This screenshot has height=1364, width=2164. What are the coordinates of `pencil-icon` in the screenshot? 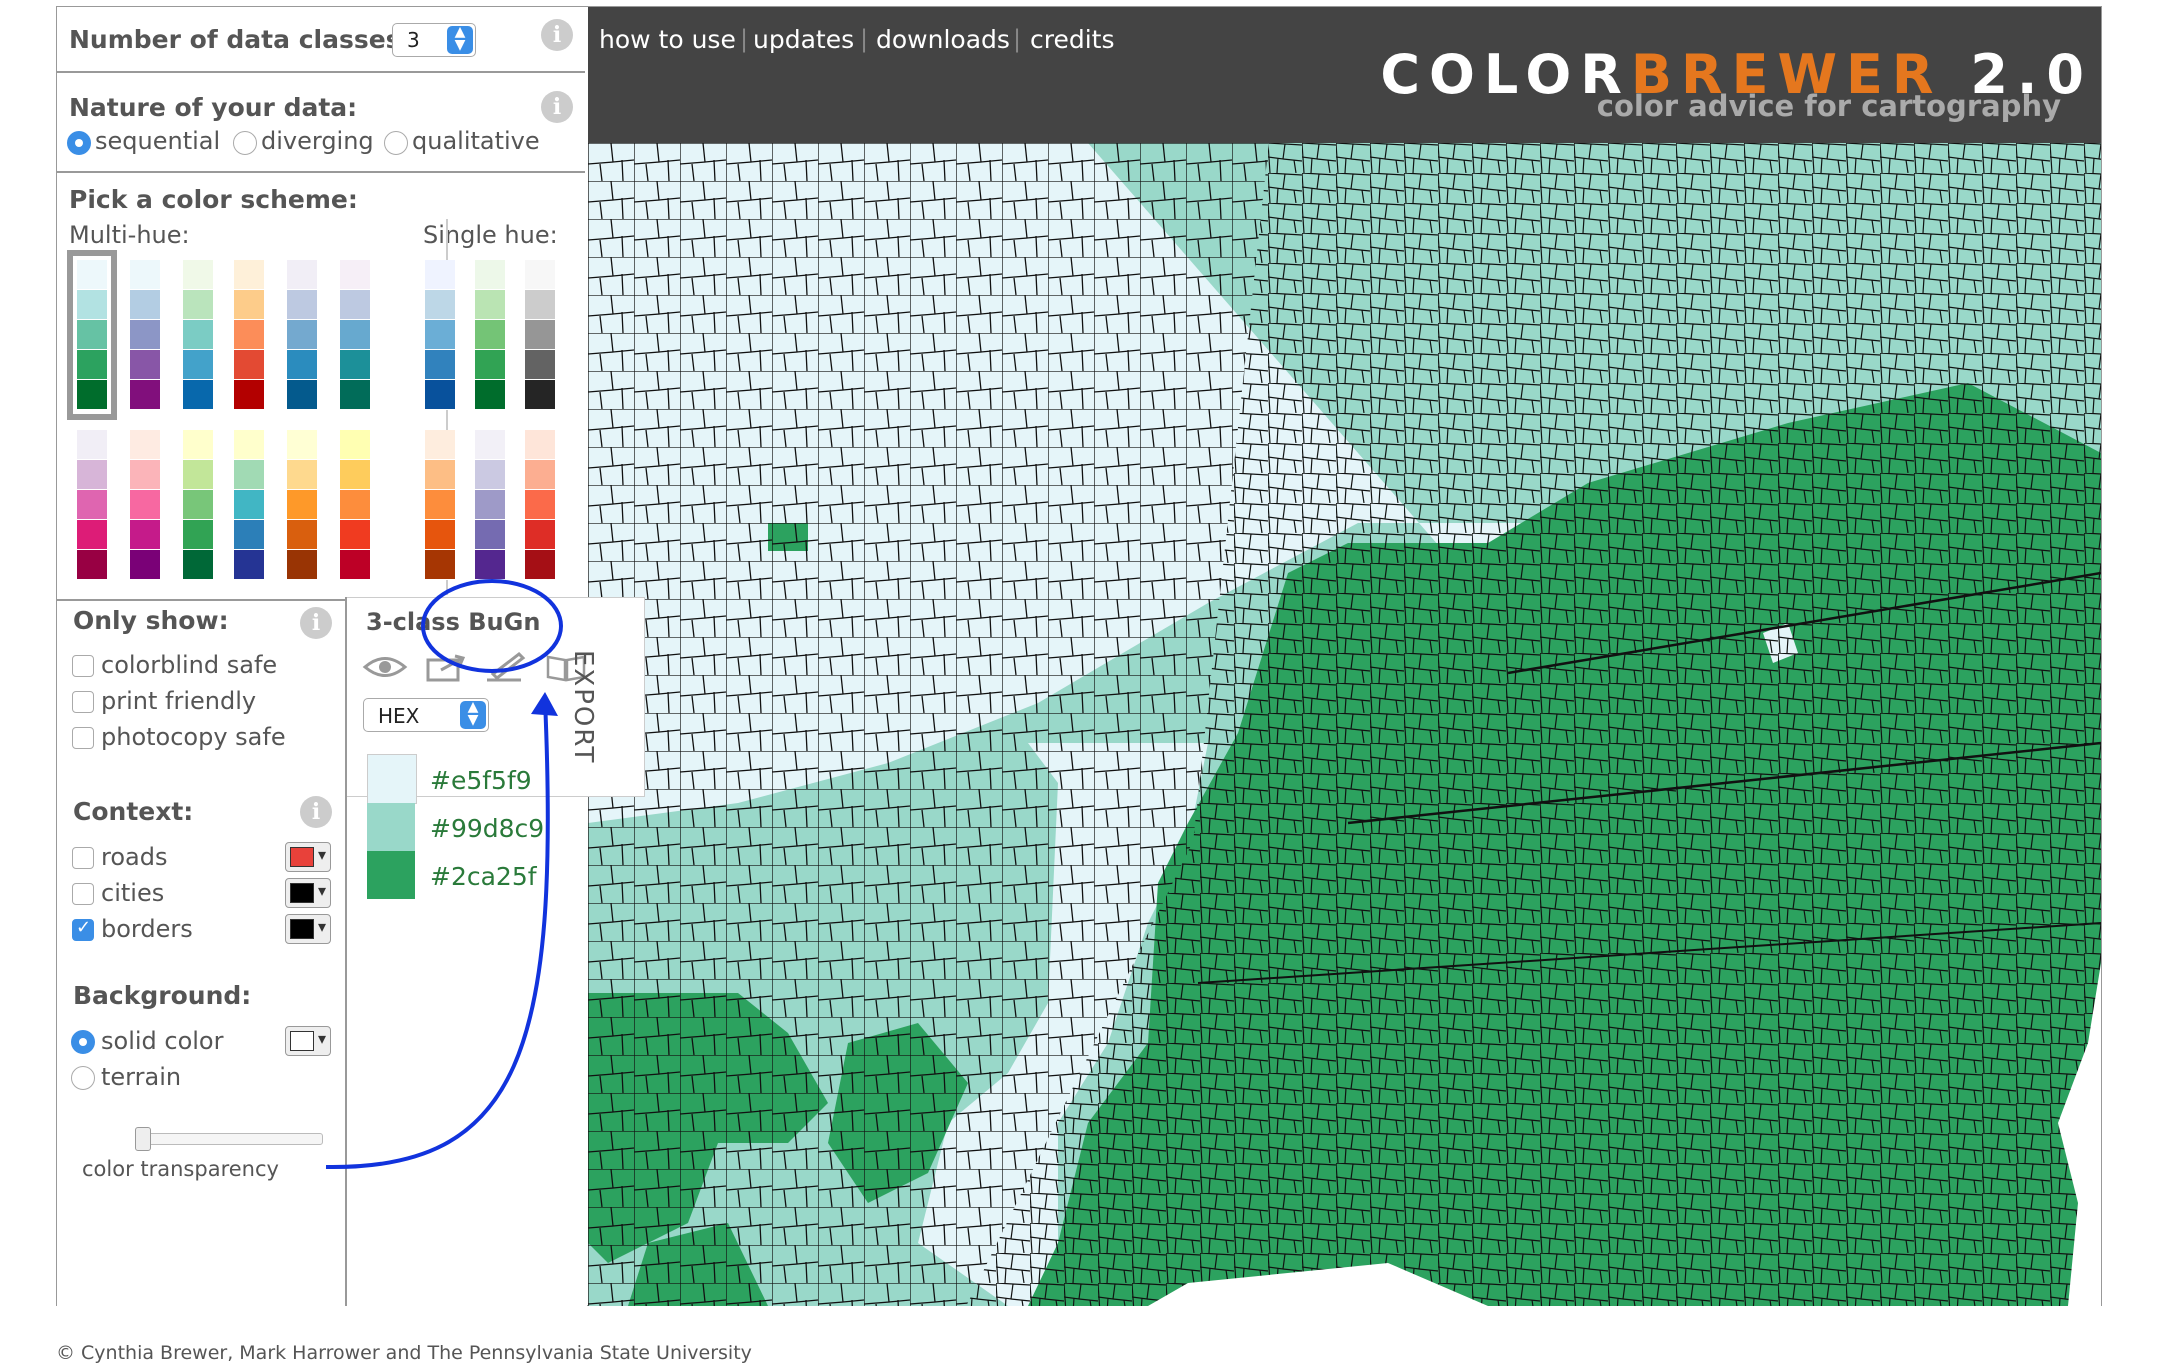 It's located at (505, 667).